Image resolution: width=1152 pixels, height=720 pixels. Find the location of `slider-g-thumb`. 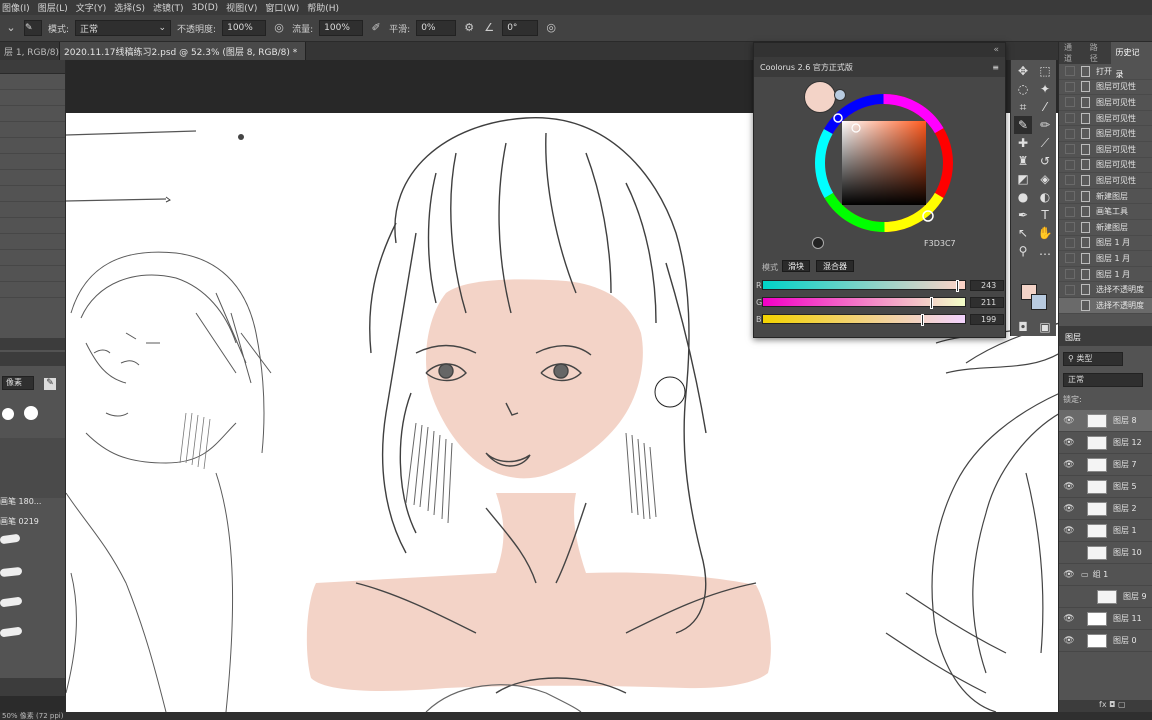

slider-g-thumb is located at coordinates (932, 303).